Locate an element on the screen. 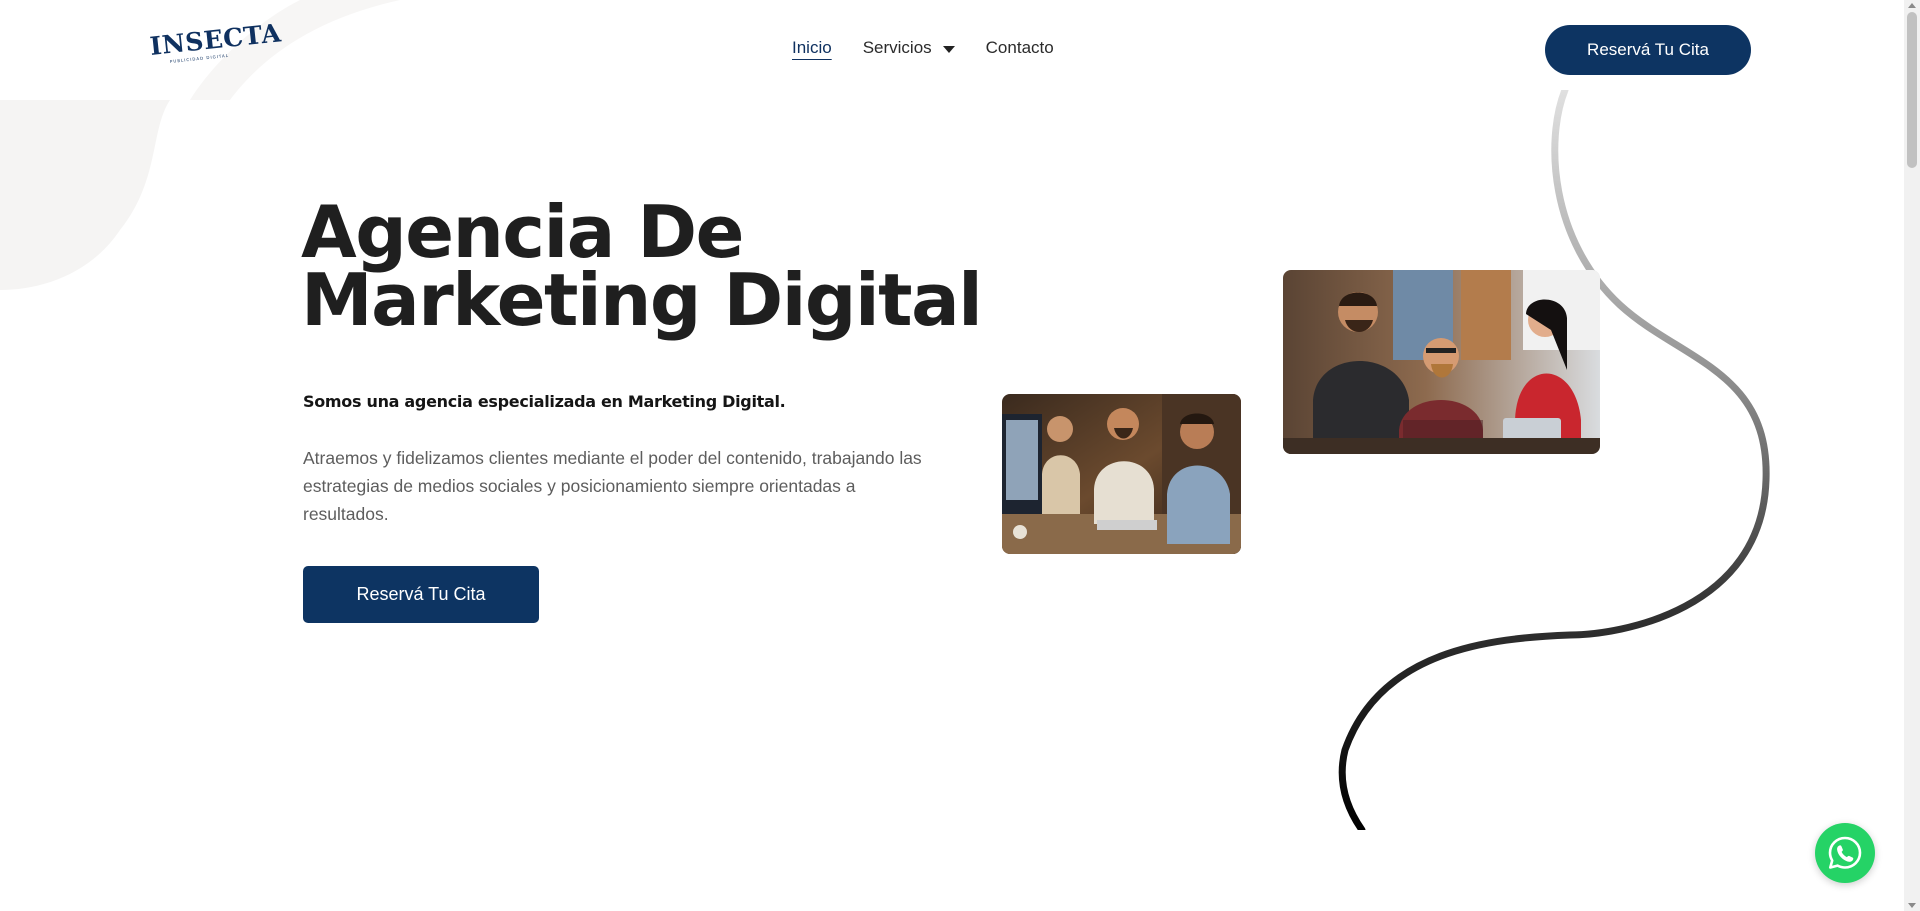 The height and width of the screenshot is (911, 1920). nav-item-servicios: Servicios is located at coordinates (909, 48).